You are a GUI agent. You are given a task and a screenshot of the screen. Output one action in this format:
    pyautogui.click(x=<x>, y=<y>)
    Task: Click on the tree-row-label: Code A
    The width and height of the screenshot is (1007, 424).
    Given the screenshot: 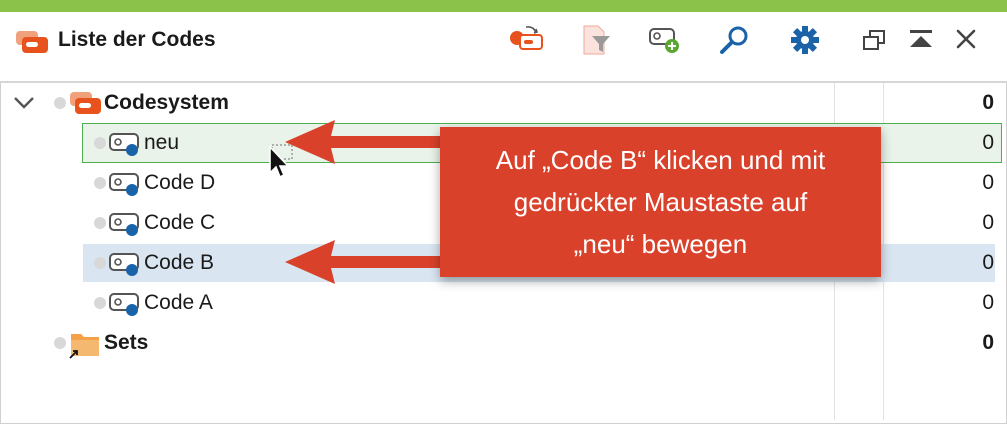 What is the action you would take?
    pyautogui.click(x=178, y=302)
    